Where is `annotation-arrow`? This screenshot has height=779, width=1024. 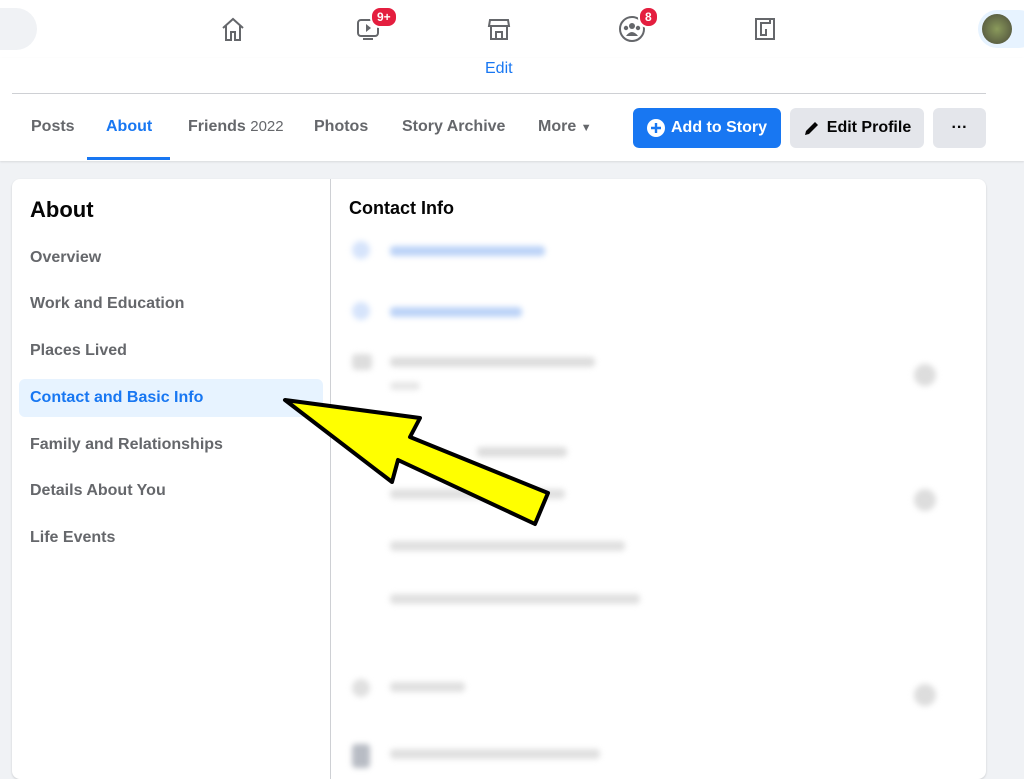
annotation-arrow is located at coordinates (416, 462).